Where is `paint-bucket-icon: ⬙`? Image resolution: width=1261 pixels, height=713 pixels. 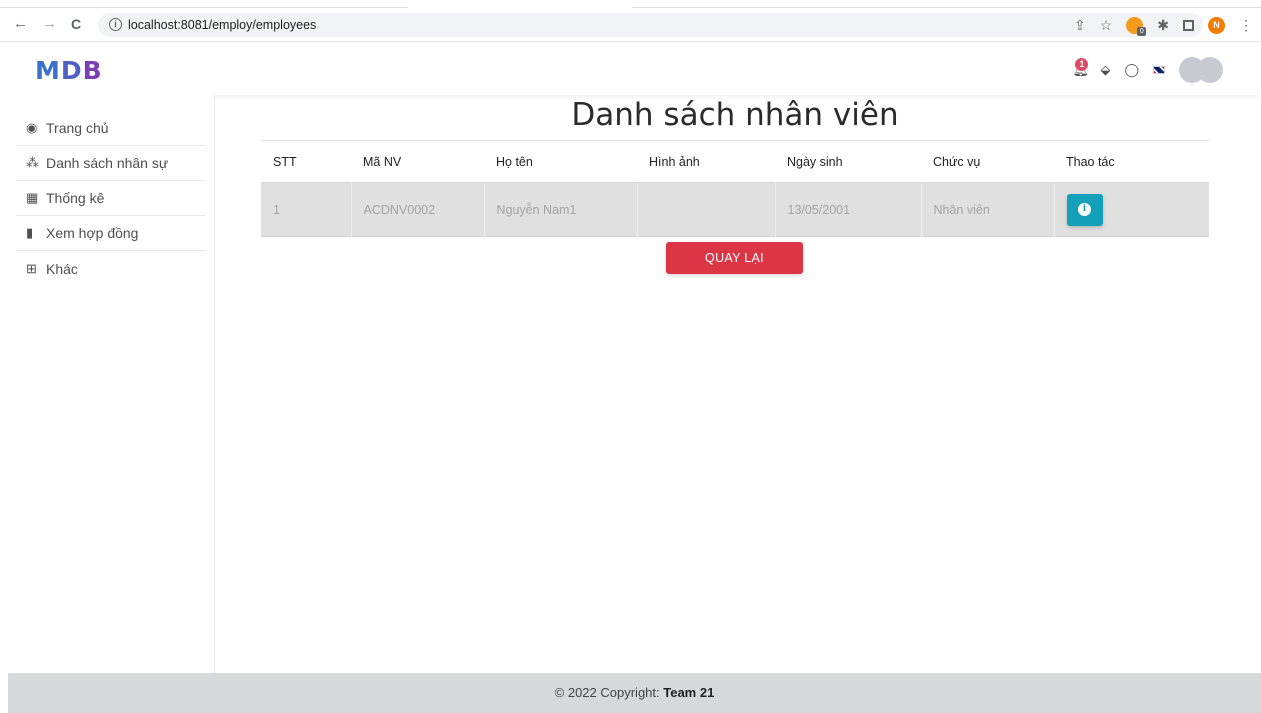
paint-bucket-icon: ⬙ is located at coordinates (1105, 70).